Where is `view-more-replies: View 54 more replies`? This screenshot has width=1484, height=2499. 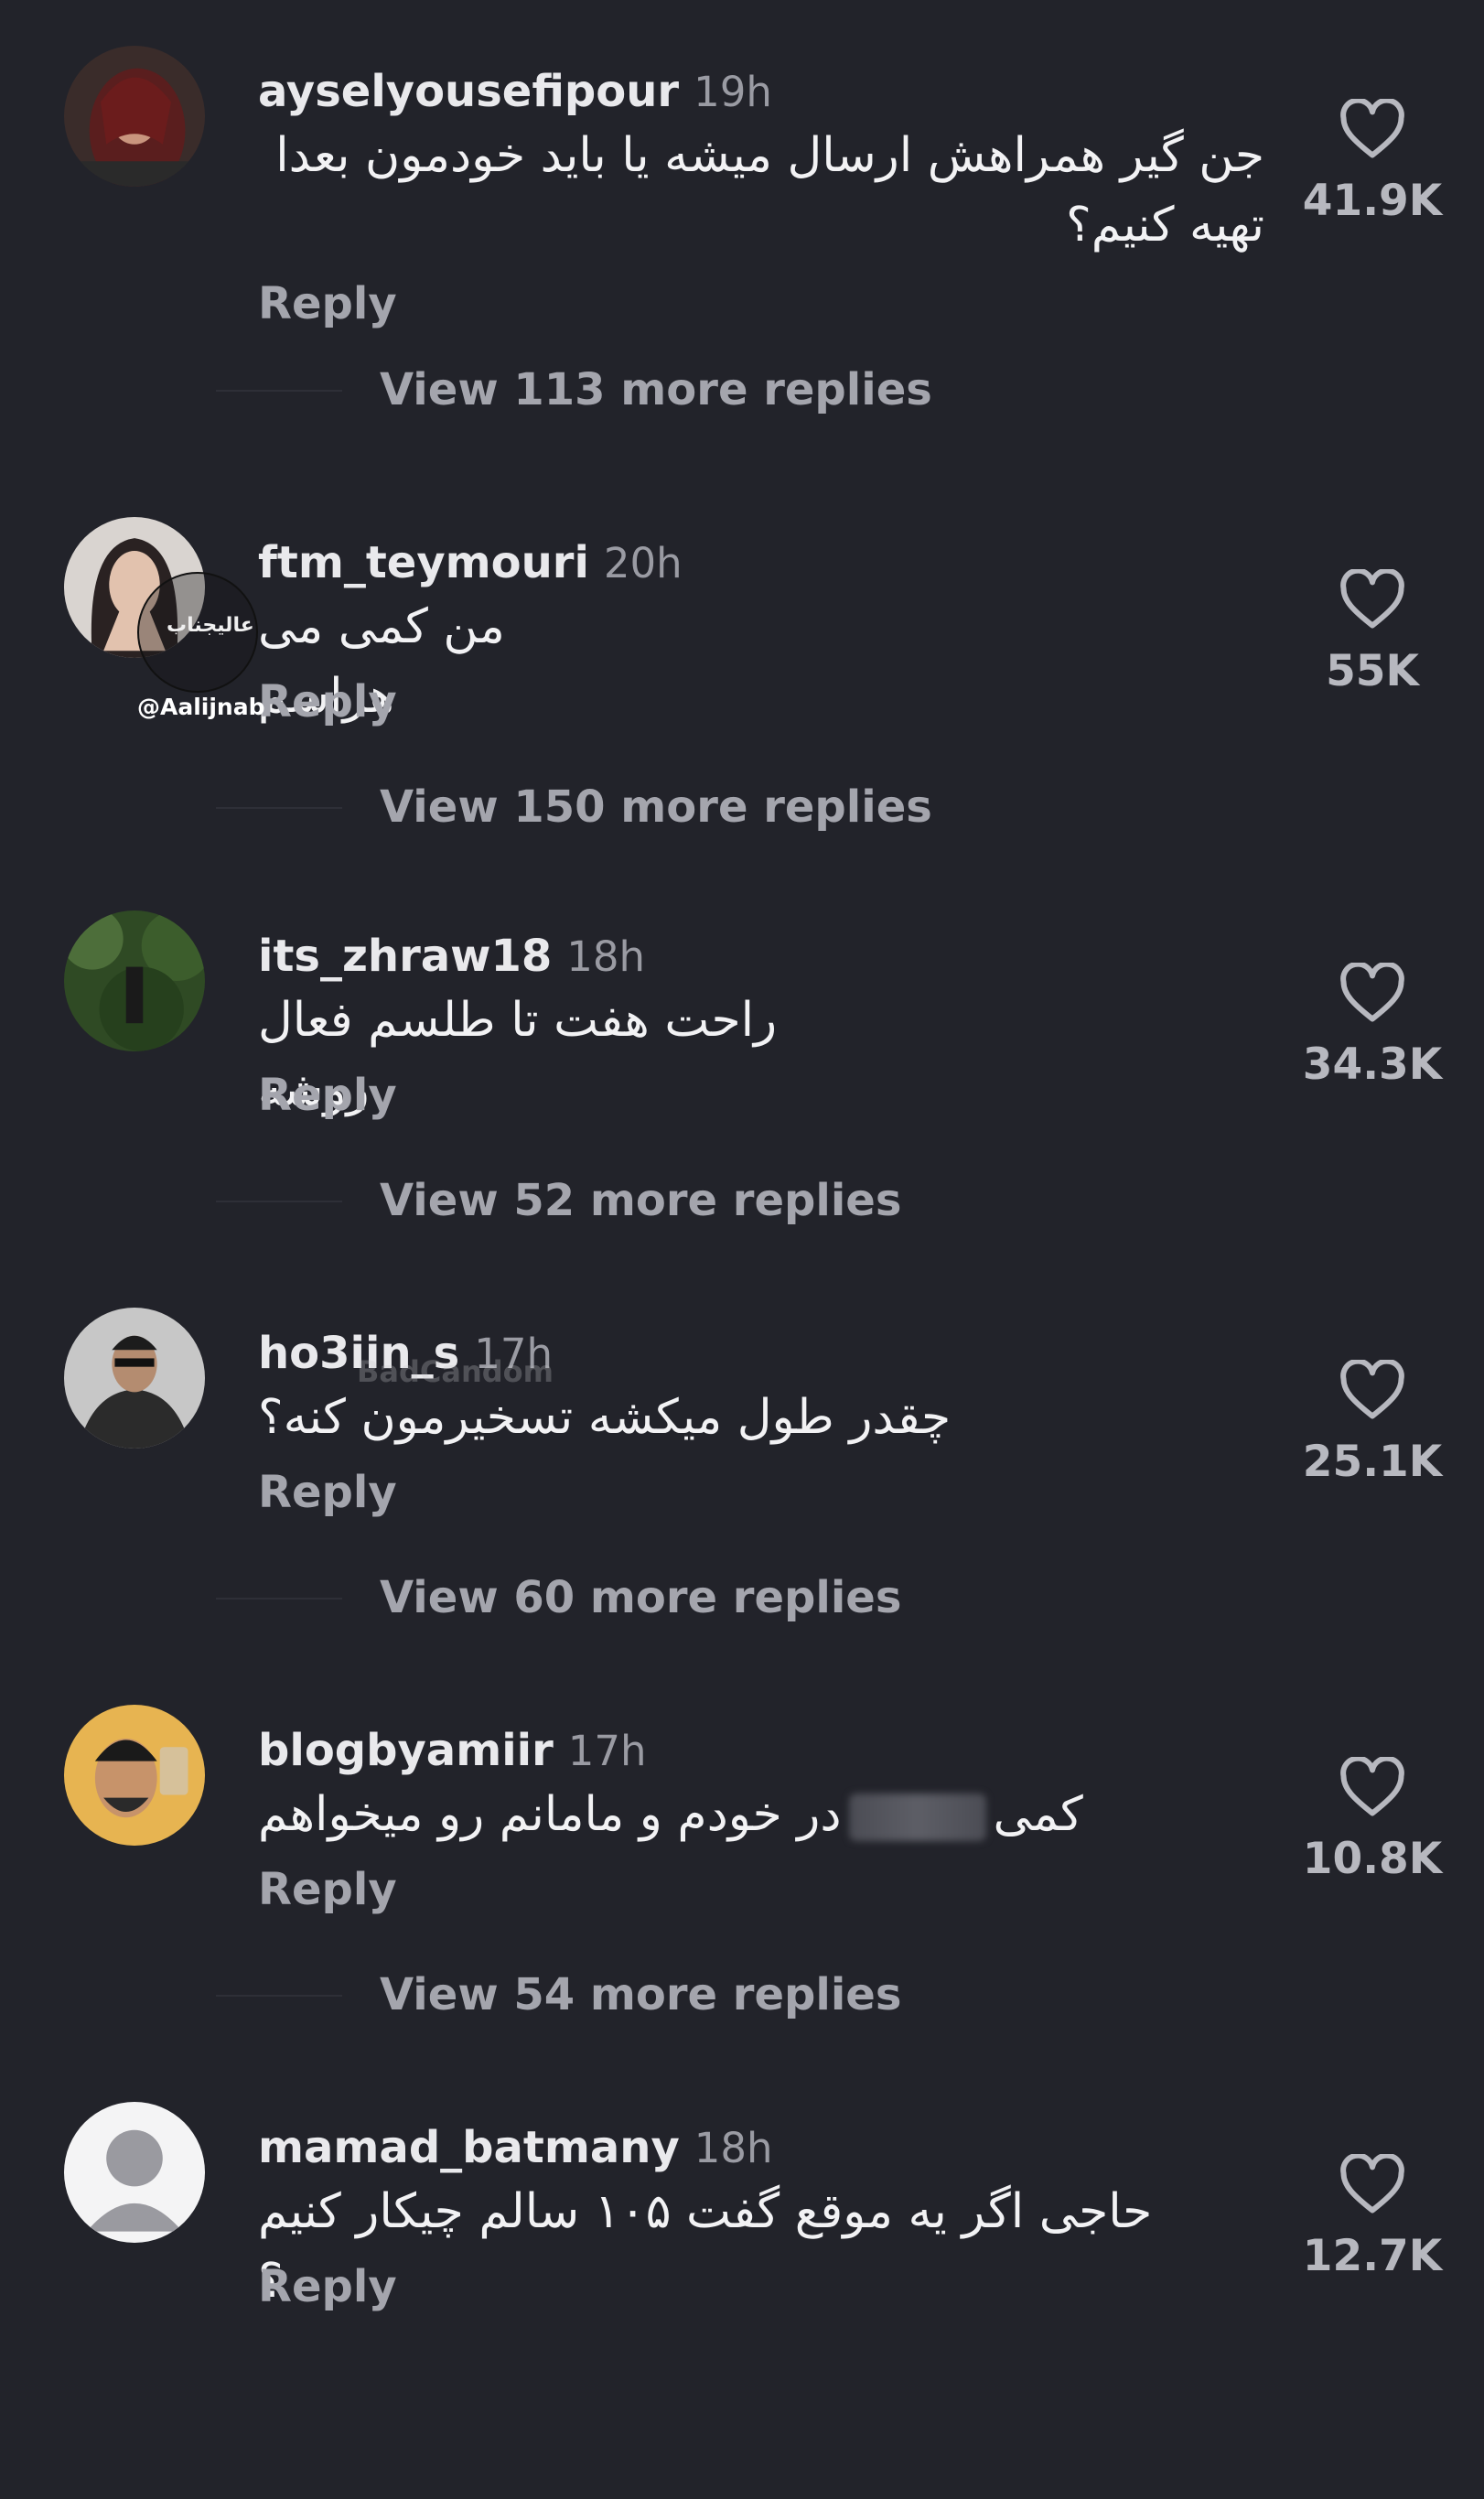 view-more-replies: View 54 more replies is located at coordinates (640, 1995).